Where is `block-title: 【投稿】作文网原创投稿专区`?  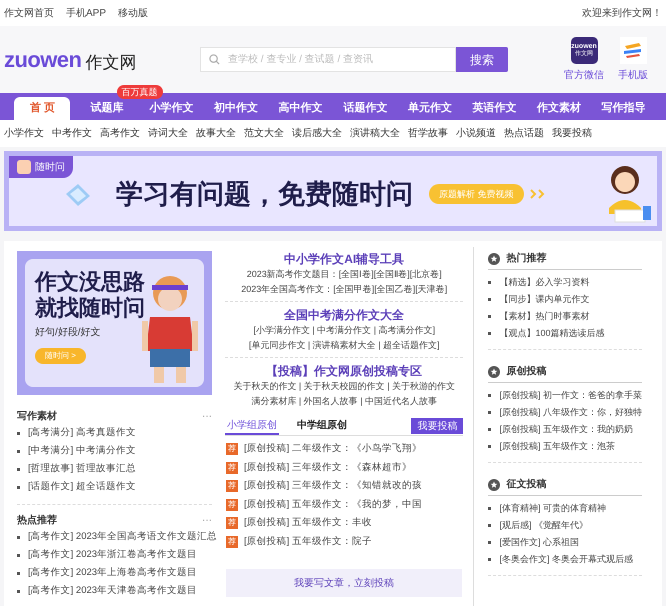
block-title: 【投稿】作文网原创投稿专区 is located at coordinates (344, 371).